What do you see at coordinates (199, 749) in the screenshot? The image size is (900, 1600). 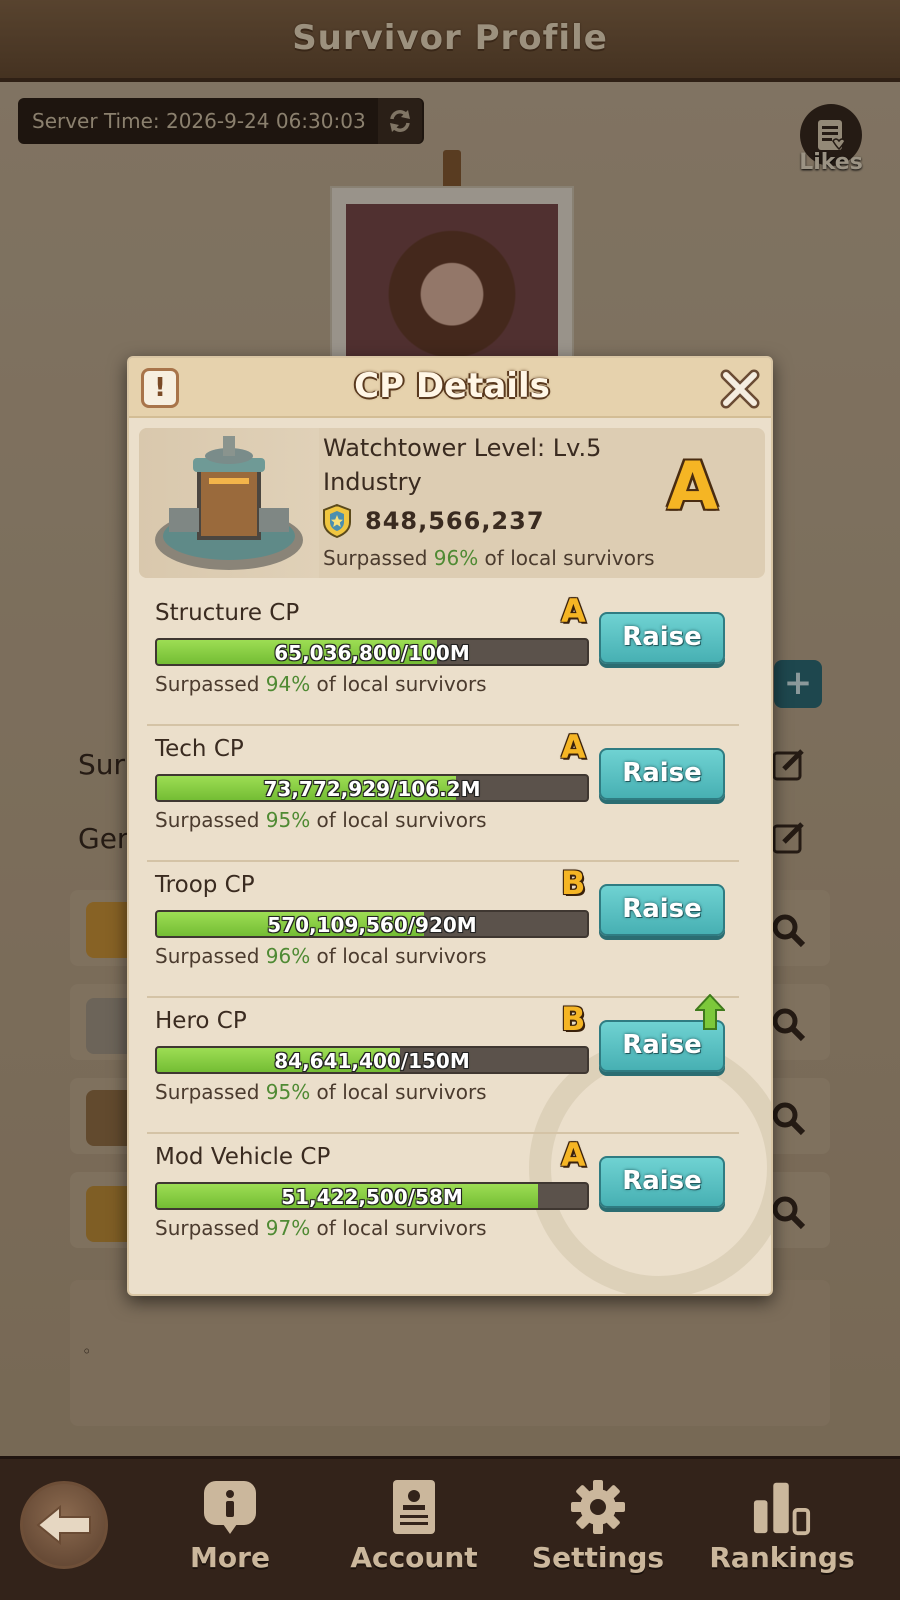 I see `cp-name: Tech CP` at bounding box center [199, 749].